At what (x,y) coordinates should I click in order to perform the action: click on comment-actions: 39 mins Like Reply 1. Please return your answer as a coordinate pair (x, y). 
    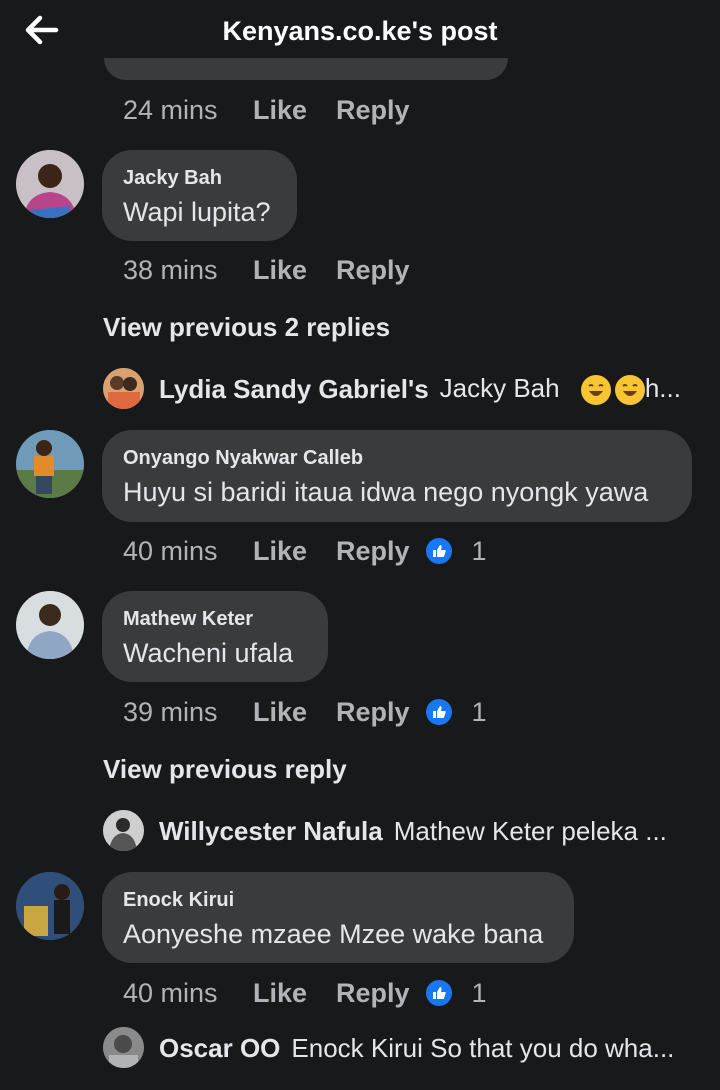
    Looking at the image, I should click on (305, 712).